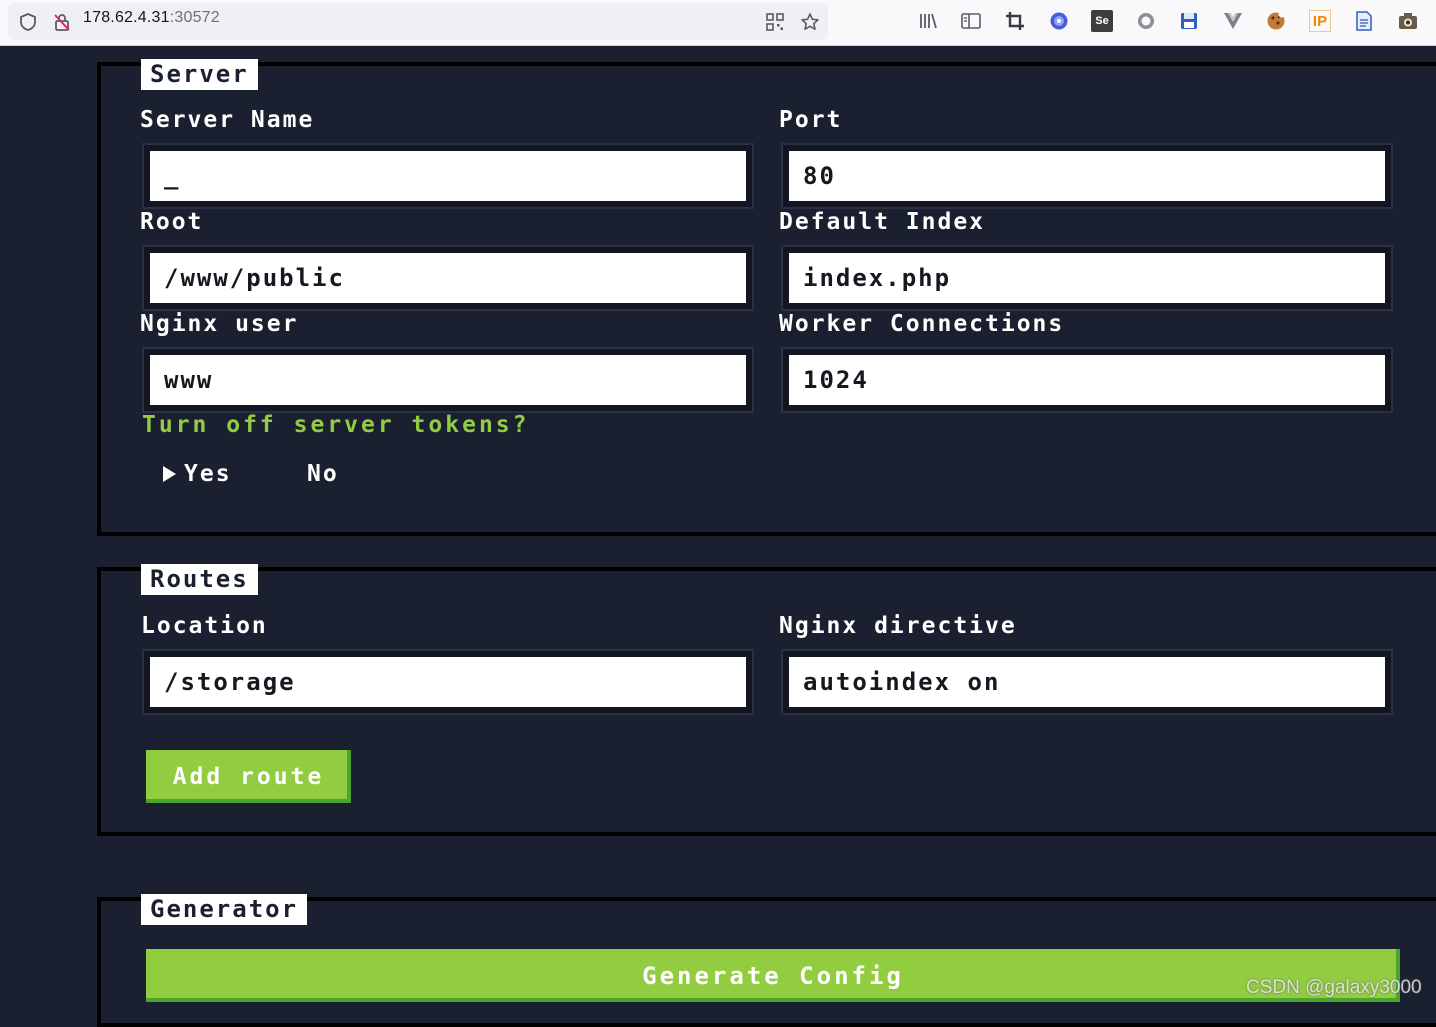  I want to click on url-text: 178.62.4.31:30572, so click(151, 18).